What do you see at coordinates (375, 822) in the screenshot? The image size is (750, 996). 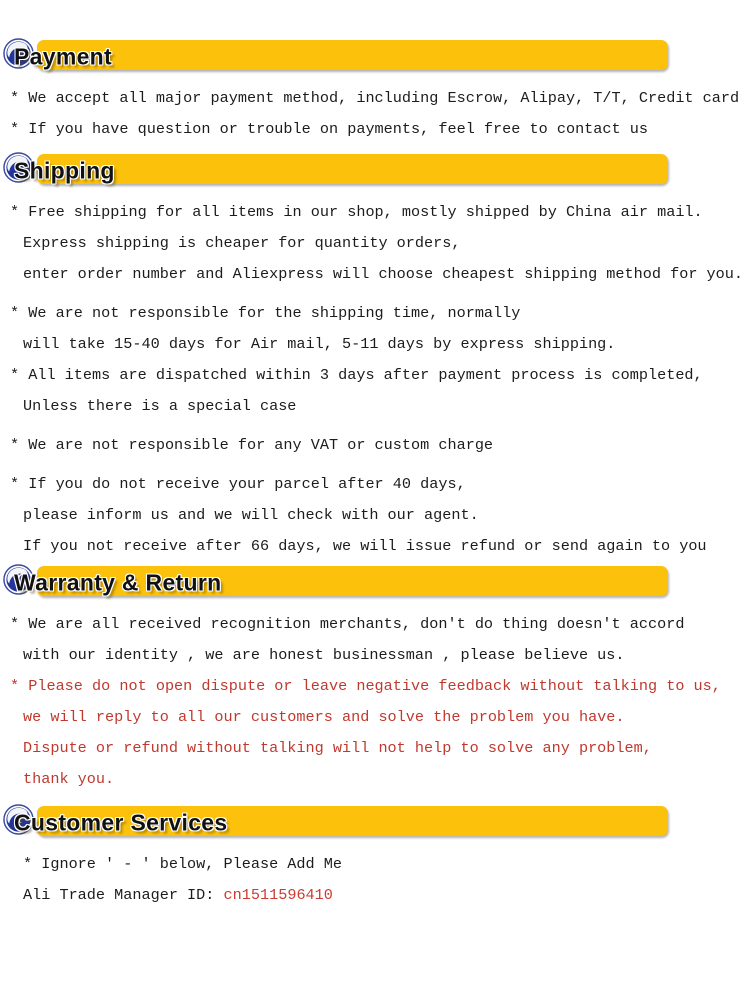 I see `section-header-customer-services: Customer Services` at bounding box center [375, 822].